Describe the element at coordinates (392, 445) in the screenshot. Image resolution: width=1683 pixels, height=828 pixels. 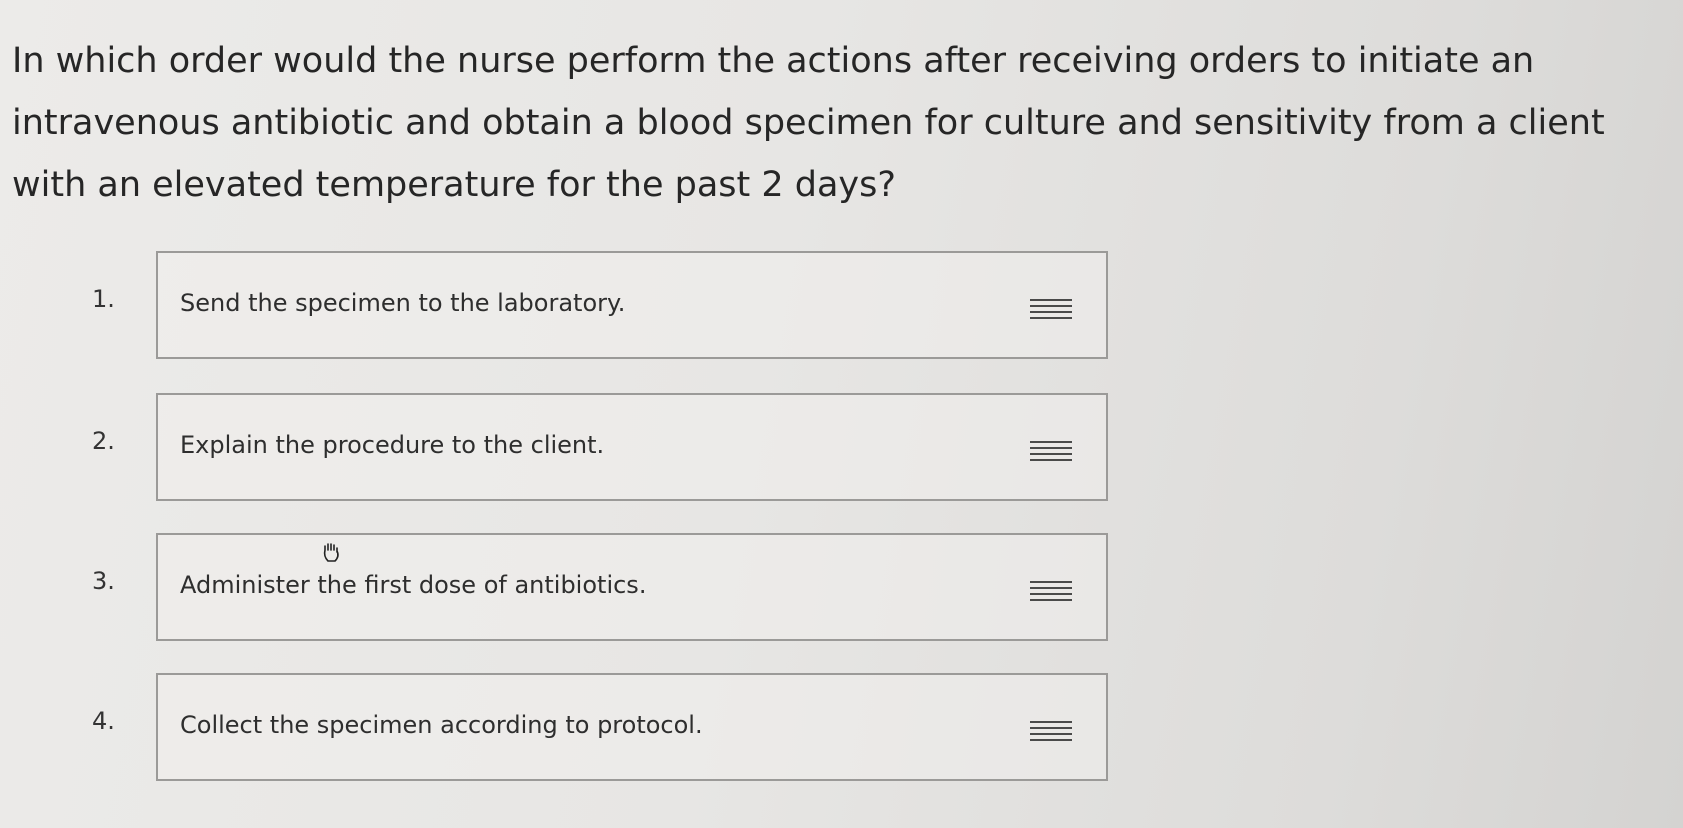
I see `option-label: Explain the procedure to the client.` at that location.